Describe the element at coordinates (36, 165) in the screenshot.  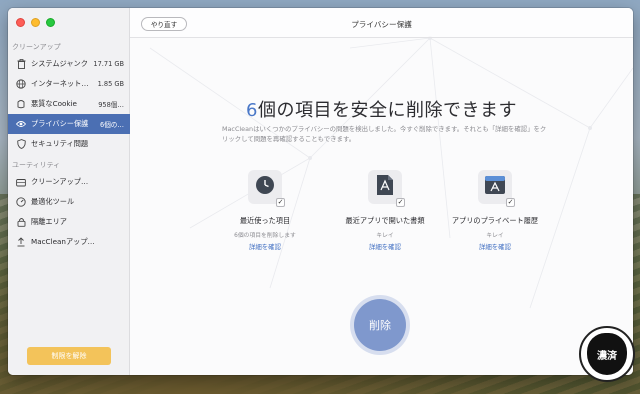
I see `section-label-utilities: ユーティリティ` at that location.